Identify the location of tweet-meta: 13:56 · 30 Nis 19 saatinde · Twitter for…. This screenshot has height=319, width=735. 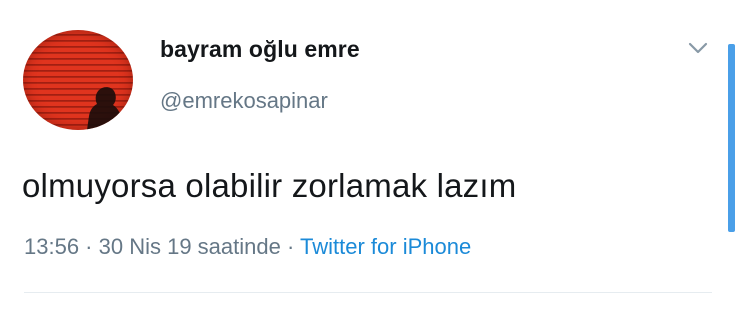
(247, 247).